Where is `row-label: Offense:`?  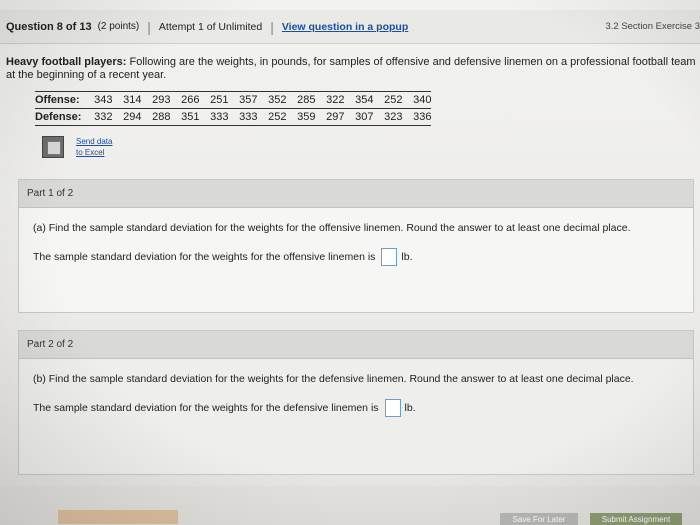
row-label: Offense: is located at coordinates (59, 100).